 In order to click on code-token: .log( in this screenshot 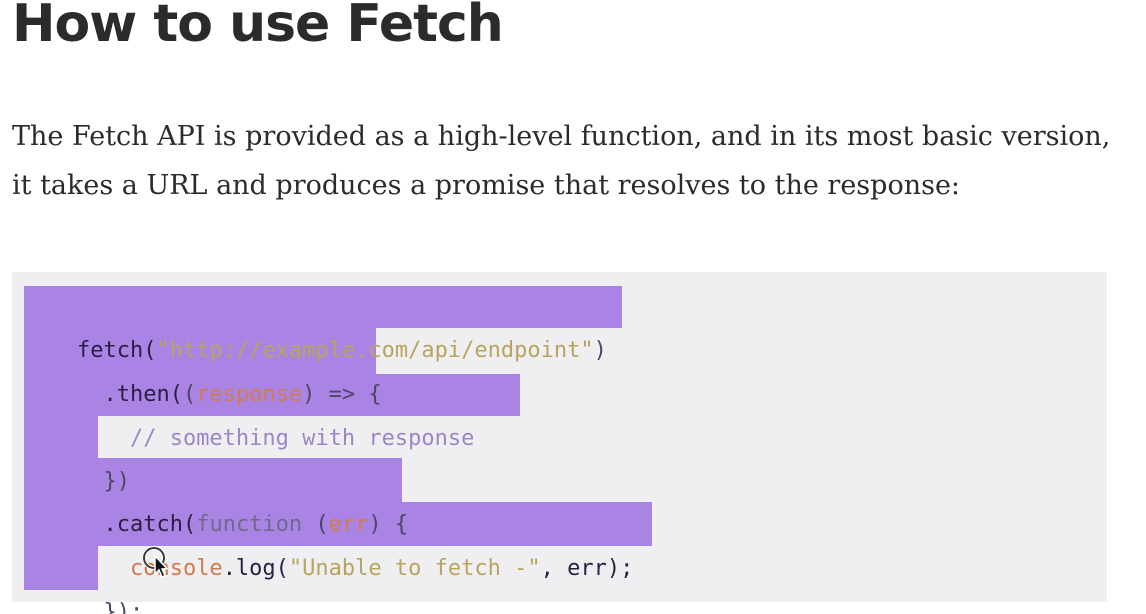, I will do `click(255, 568)`.